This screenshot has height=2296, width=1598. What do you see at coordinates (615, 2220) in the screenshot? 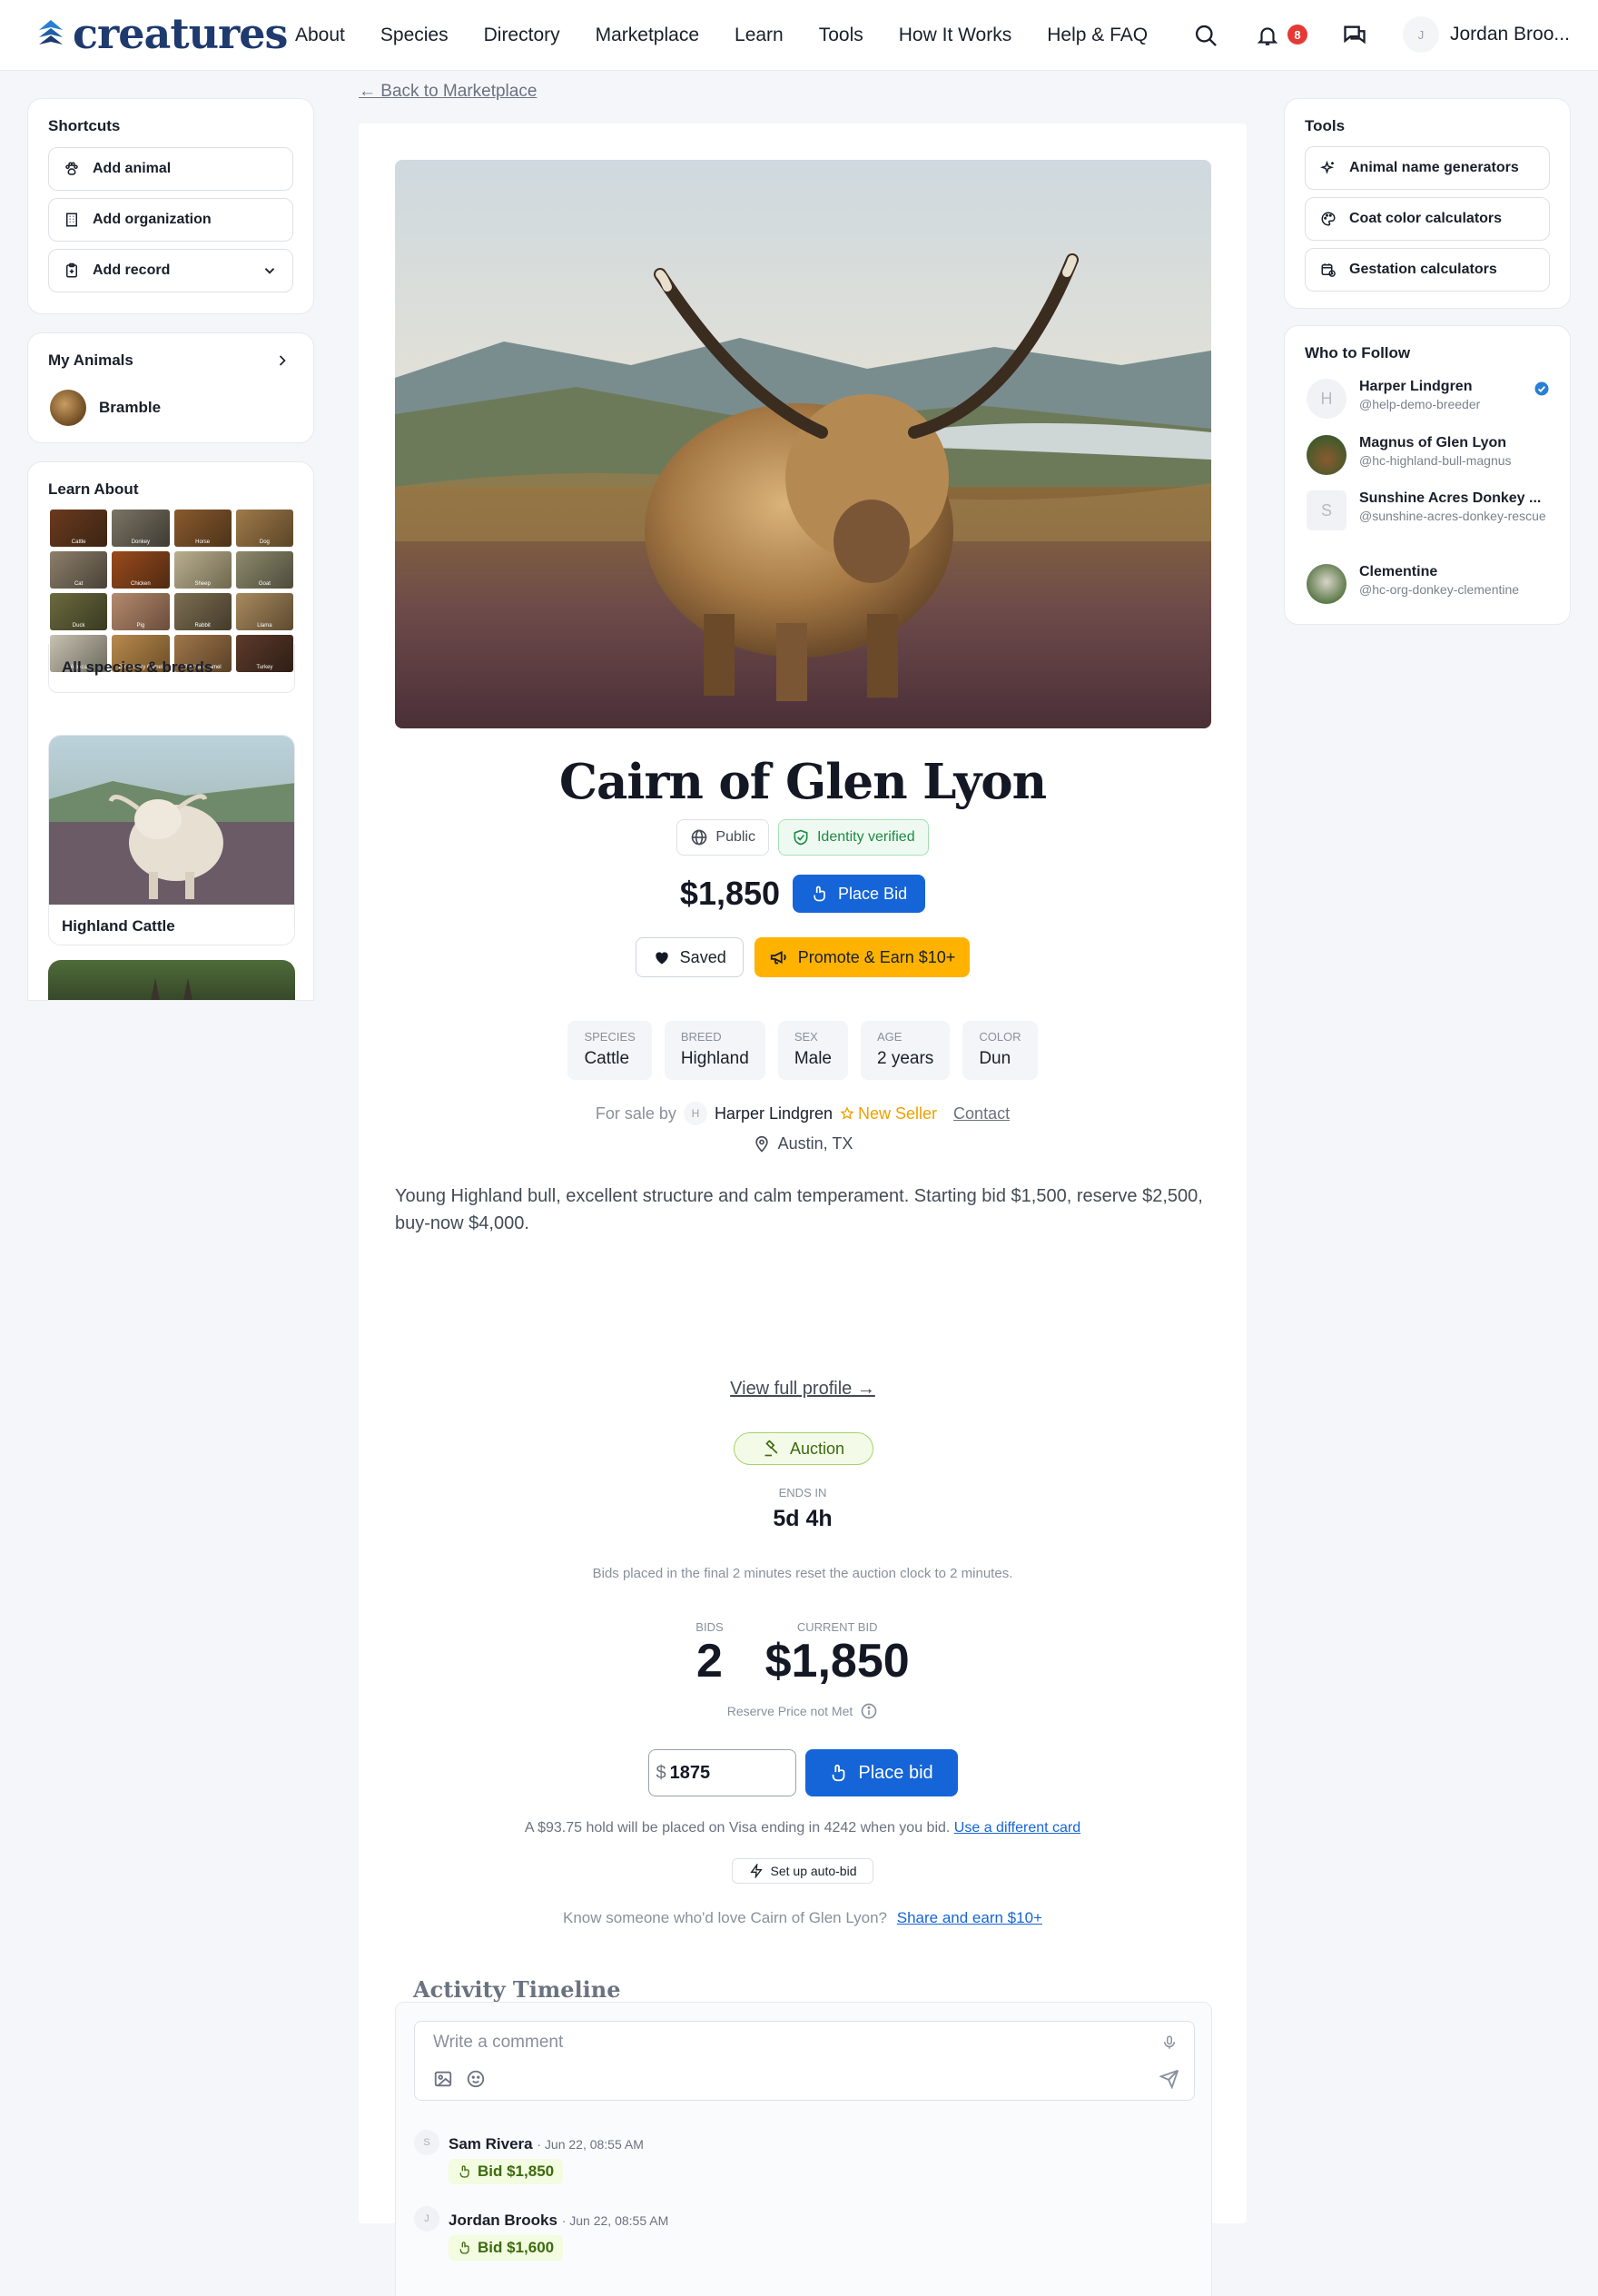
I see `timeline-time: · Jun 22, 08:55 AM` at bounding box center [615, 2220].